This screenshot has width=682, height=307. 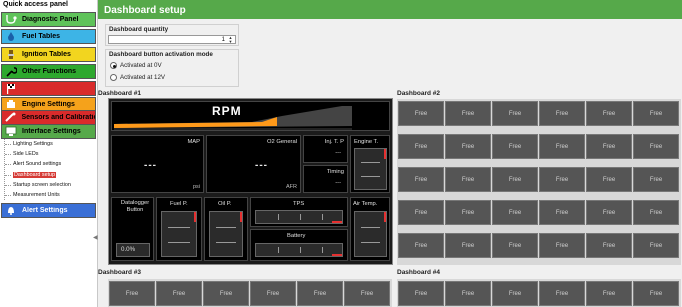 I want to click on interface-settings-button: Interface Settings, so click(x=48, y=131).